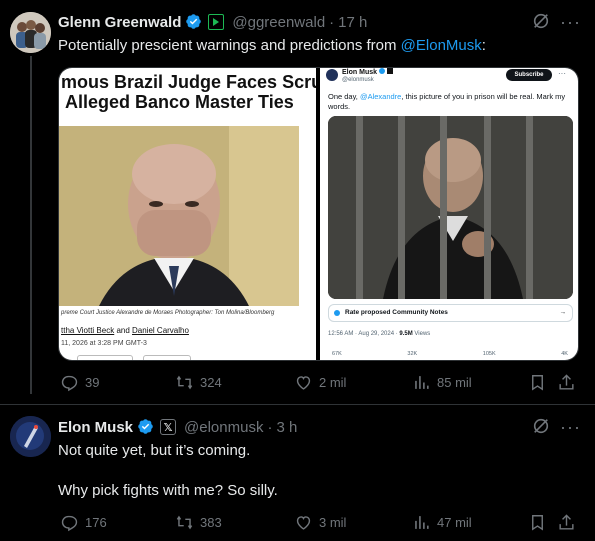 The height and width of the screenshot is (541, 595). Describe the element at coordinates (211, 522) in the screenshot. I see `repost-count: 383` at that location.